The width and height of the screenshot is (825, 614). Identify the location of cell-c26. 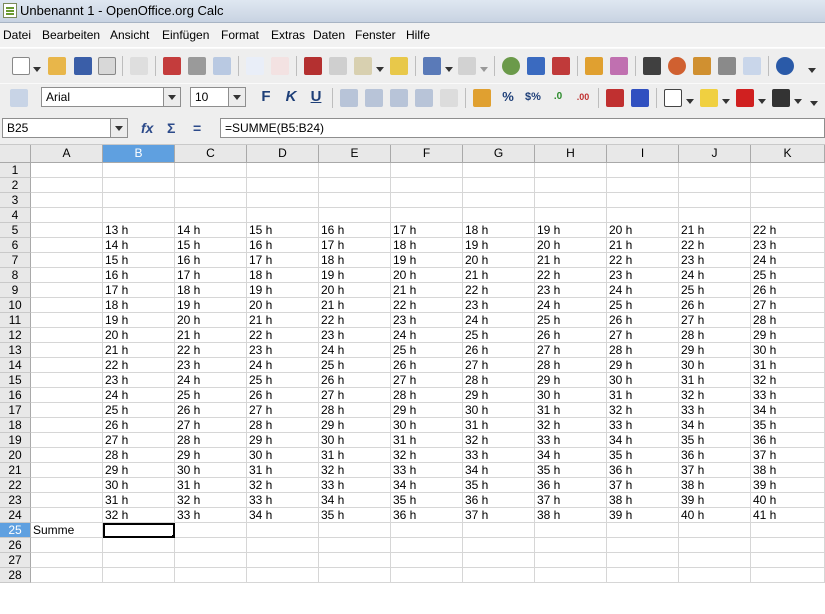
(211, 545).